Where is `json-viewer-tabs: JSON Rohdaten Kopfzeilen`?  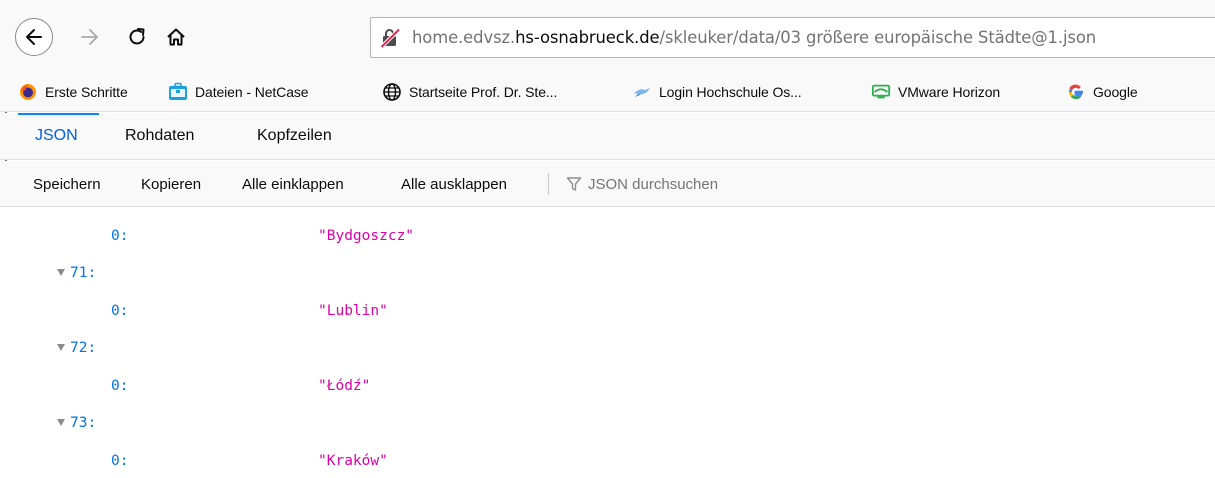 json-viewer-tabs: JSON Rohdaten Kopfzeilen is located at coordinates (607, 136).